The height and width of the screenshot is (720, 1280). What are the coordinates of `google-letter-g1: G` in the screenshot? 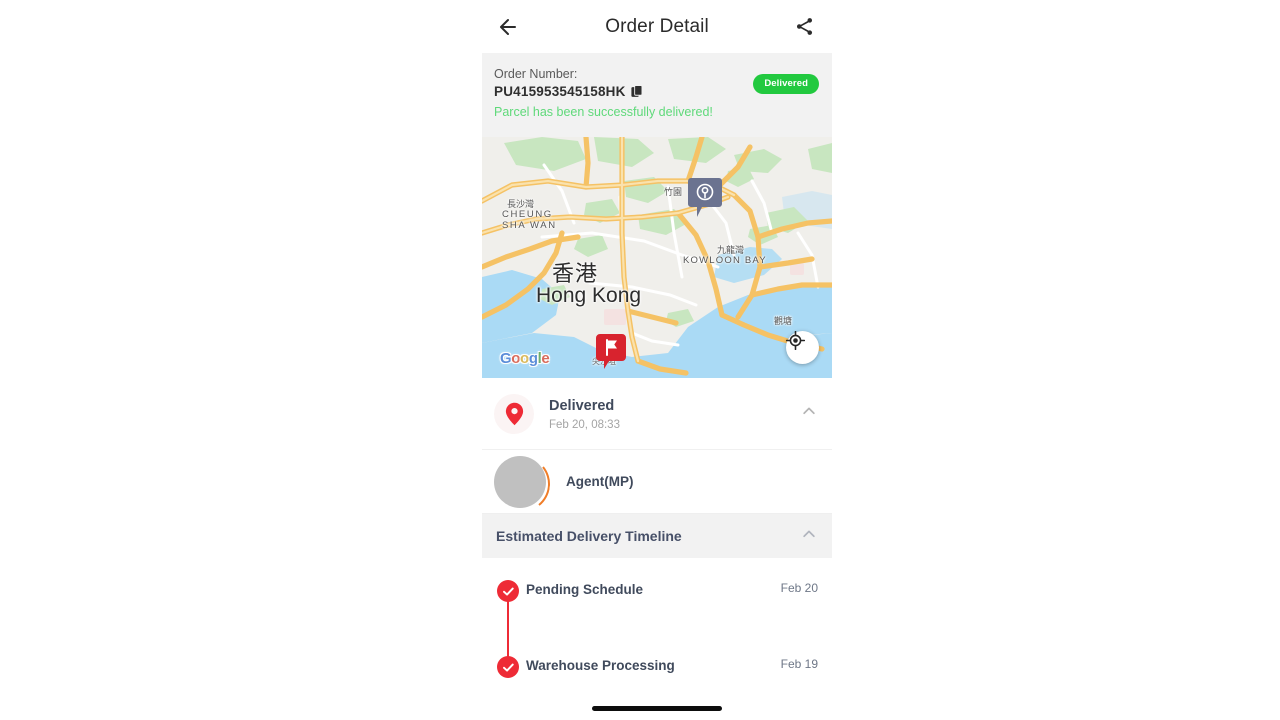 It's located at (506, 358).